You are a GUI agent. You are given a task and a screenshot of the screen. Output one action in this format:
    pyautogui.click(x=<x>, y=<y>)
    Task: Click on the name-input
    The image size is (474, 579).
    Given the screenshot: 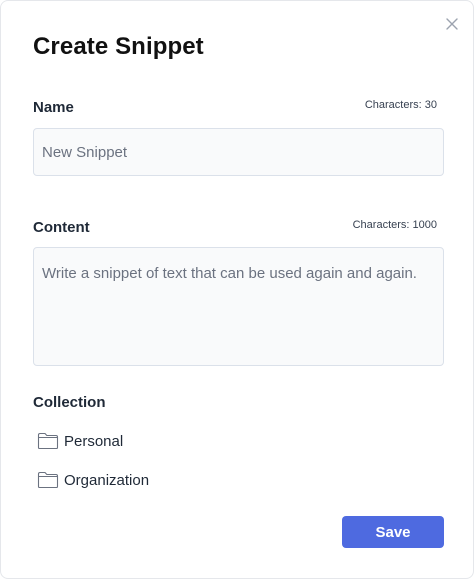 What is the action you would take?
    pyautogui.click(x=238, y=152)
    